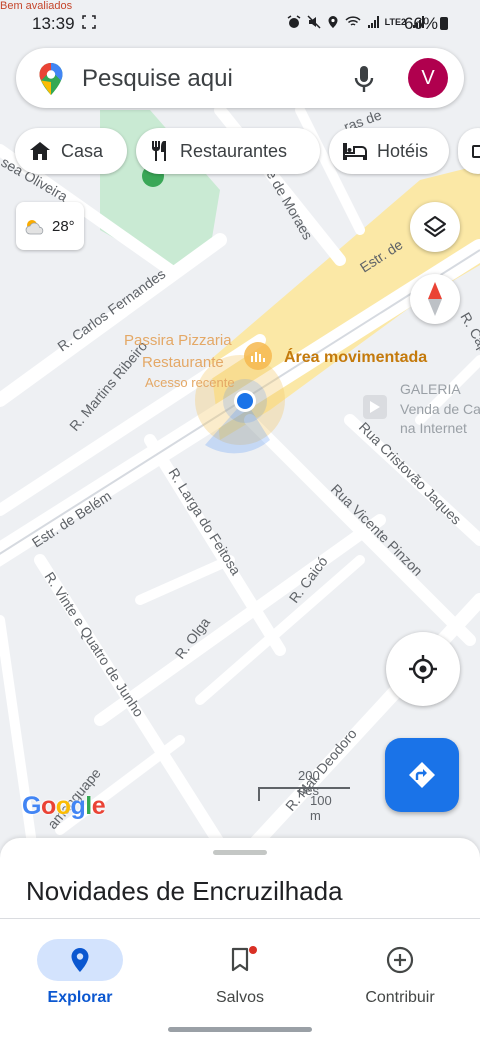 The width and height of the screenshot is (480, 1040). Describe the element at coordinates (253, 950) in the screenshot. I see `saved-notification-dot` at that location.